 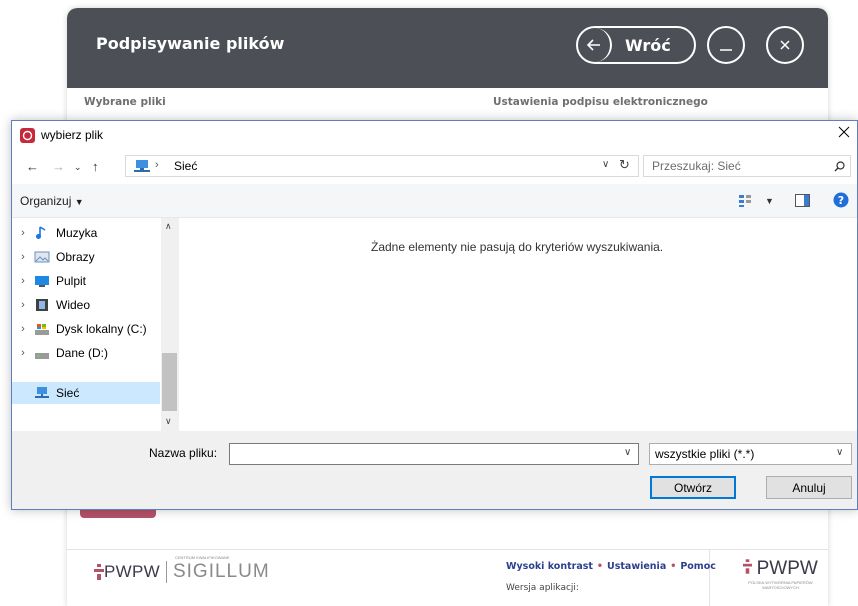 I want to click on settings-link: Ustawienia, so click(x=636, y=566).